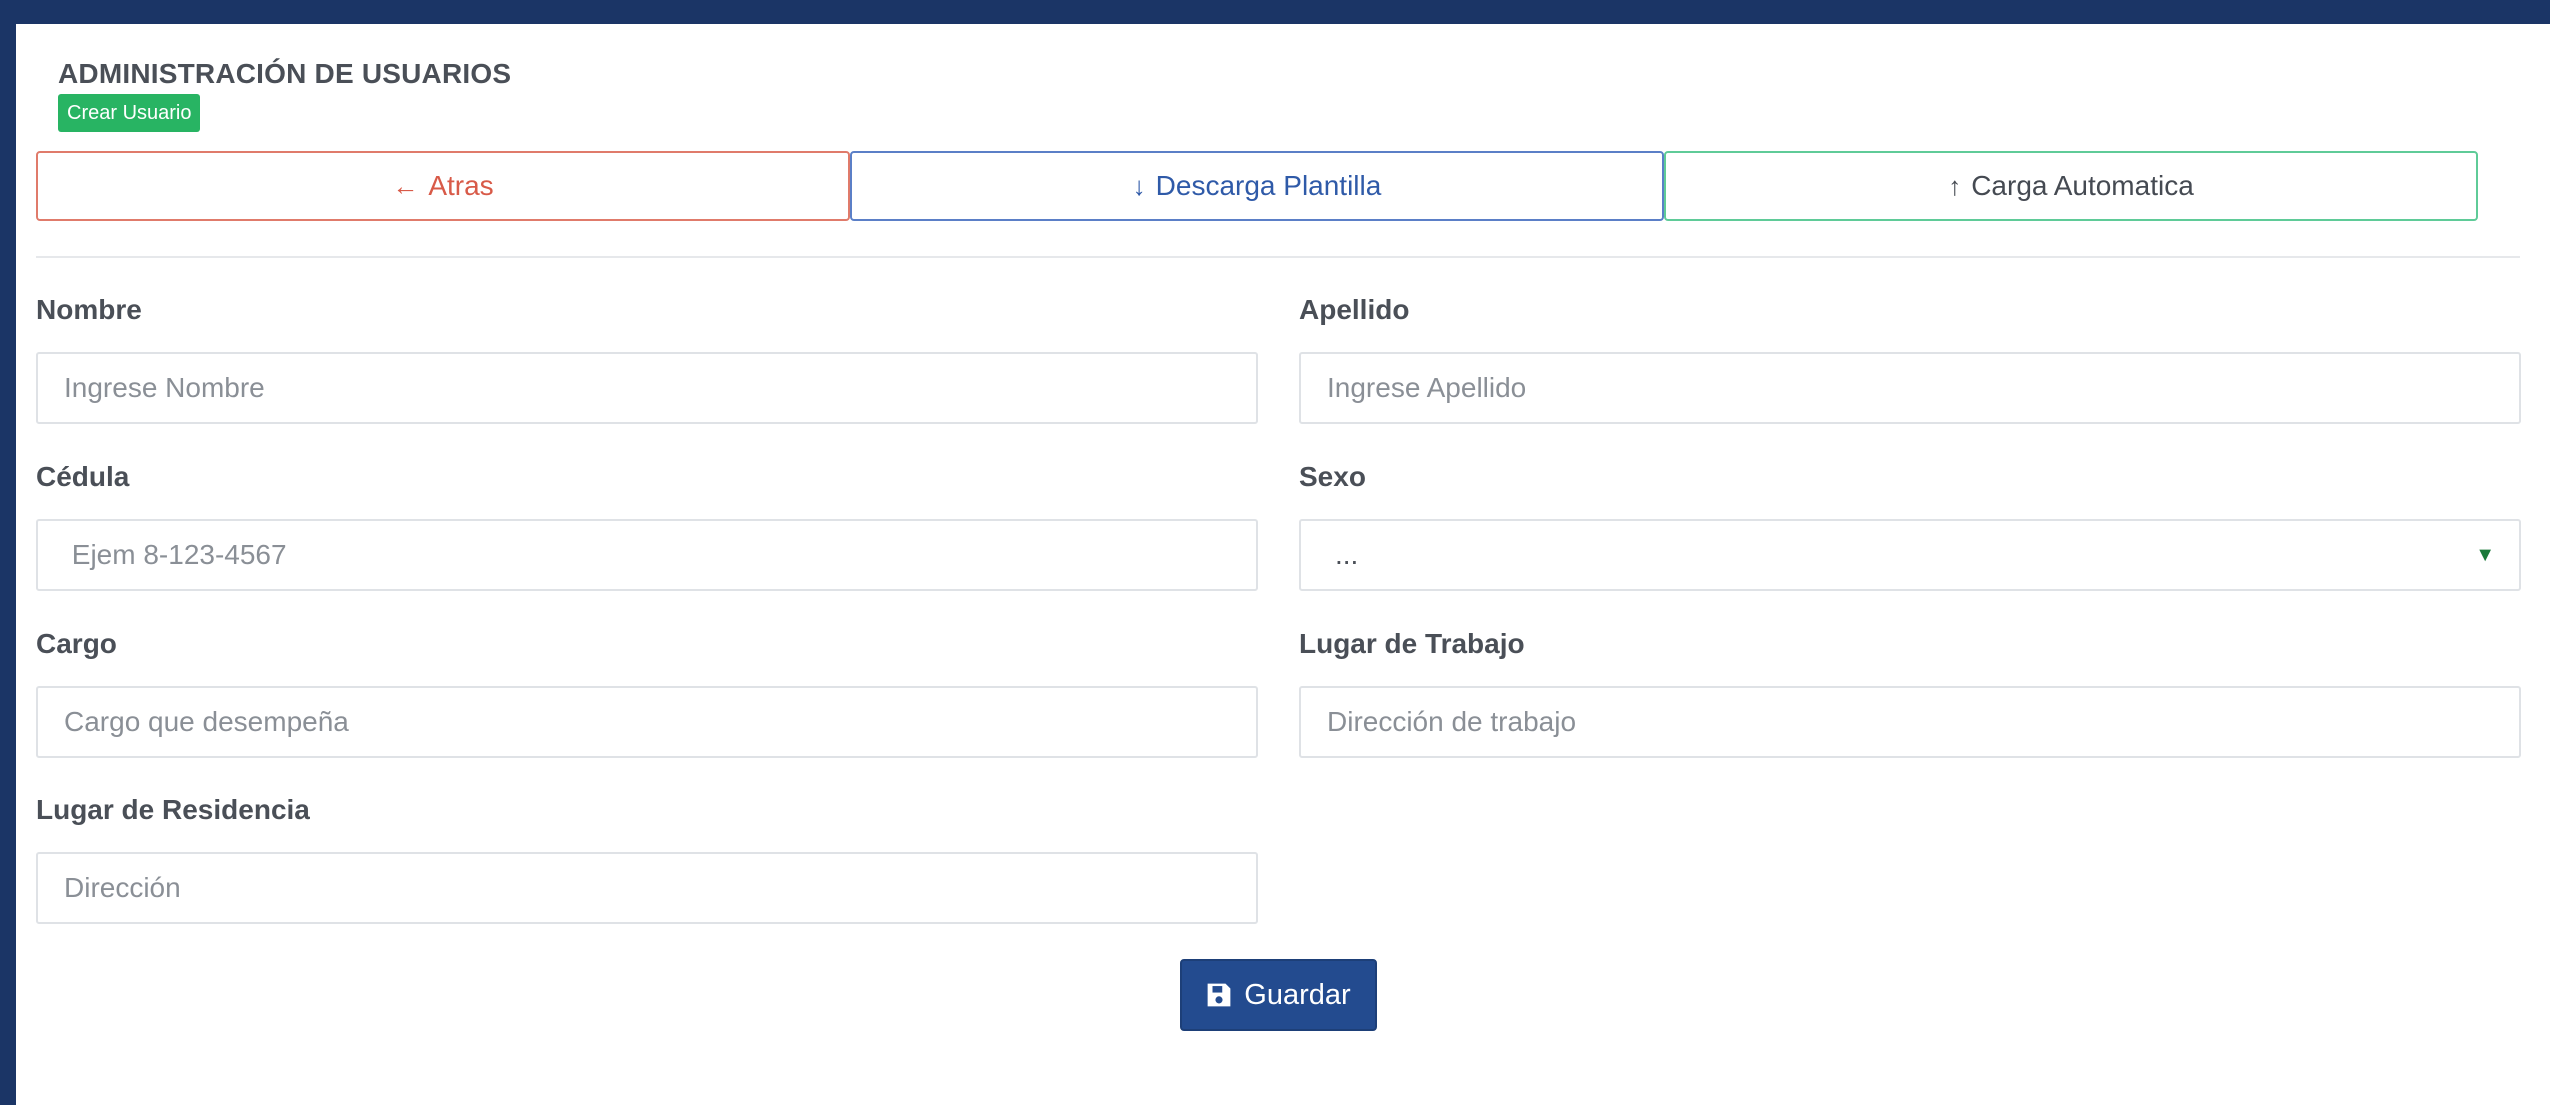 The height and width of the screenshot is (1105, 2550). I want to click on lugar-trabajo-label: Lugar de Trabajo, so click(1412, 643).